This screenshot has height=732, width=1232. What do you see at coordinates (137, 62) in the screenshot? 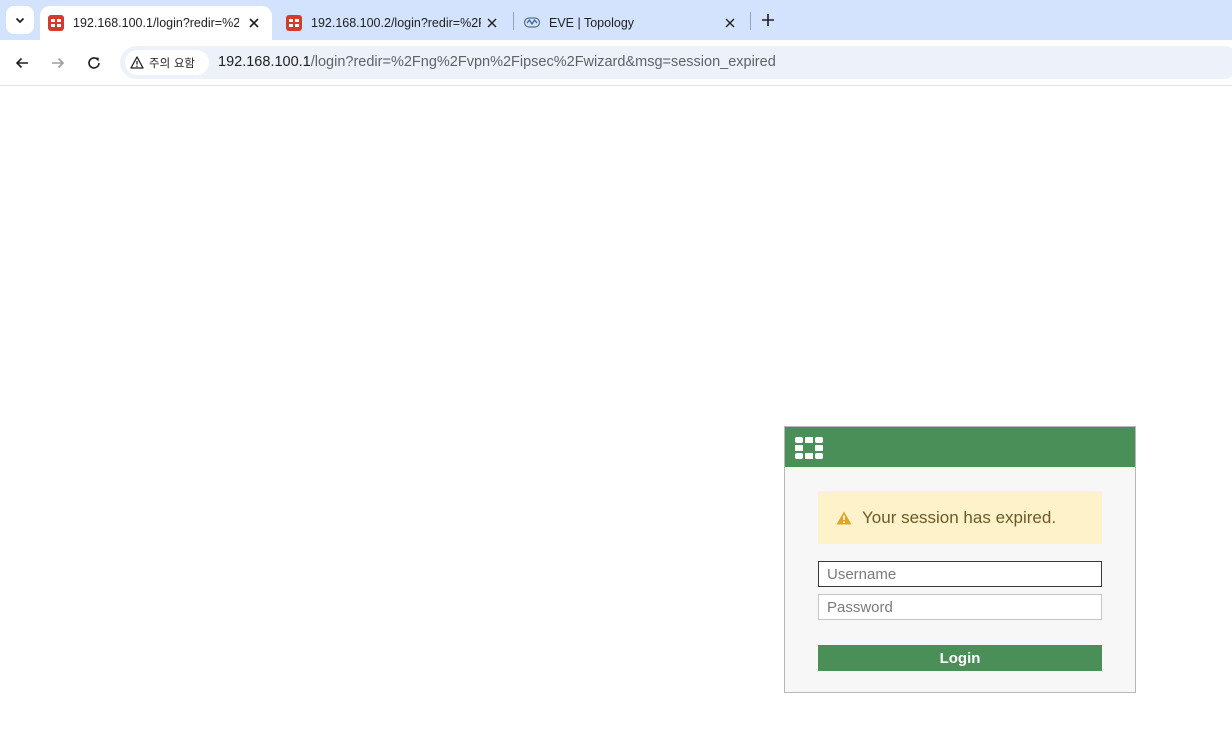
I see `warning-triangle-icon` at bounding box center [137, 62].